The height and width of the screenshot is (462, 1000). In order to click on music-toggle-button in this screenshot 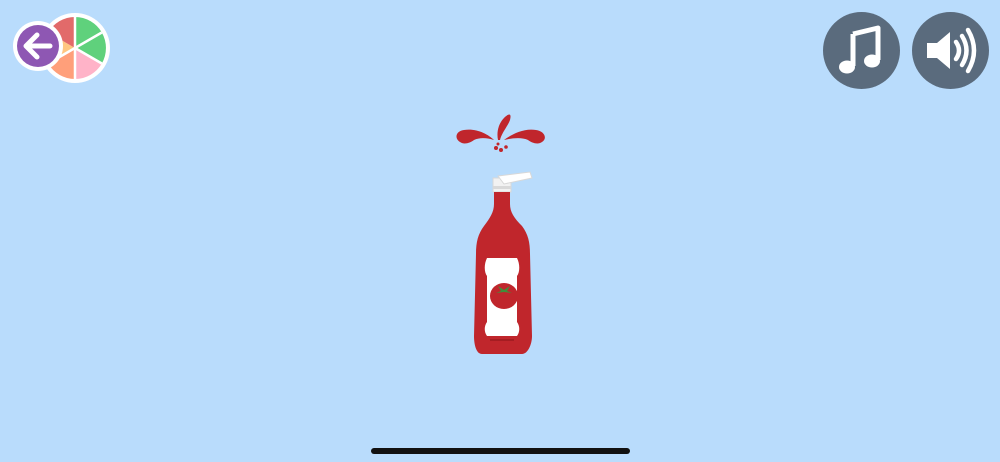, I will do `click(861, 50)`.